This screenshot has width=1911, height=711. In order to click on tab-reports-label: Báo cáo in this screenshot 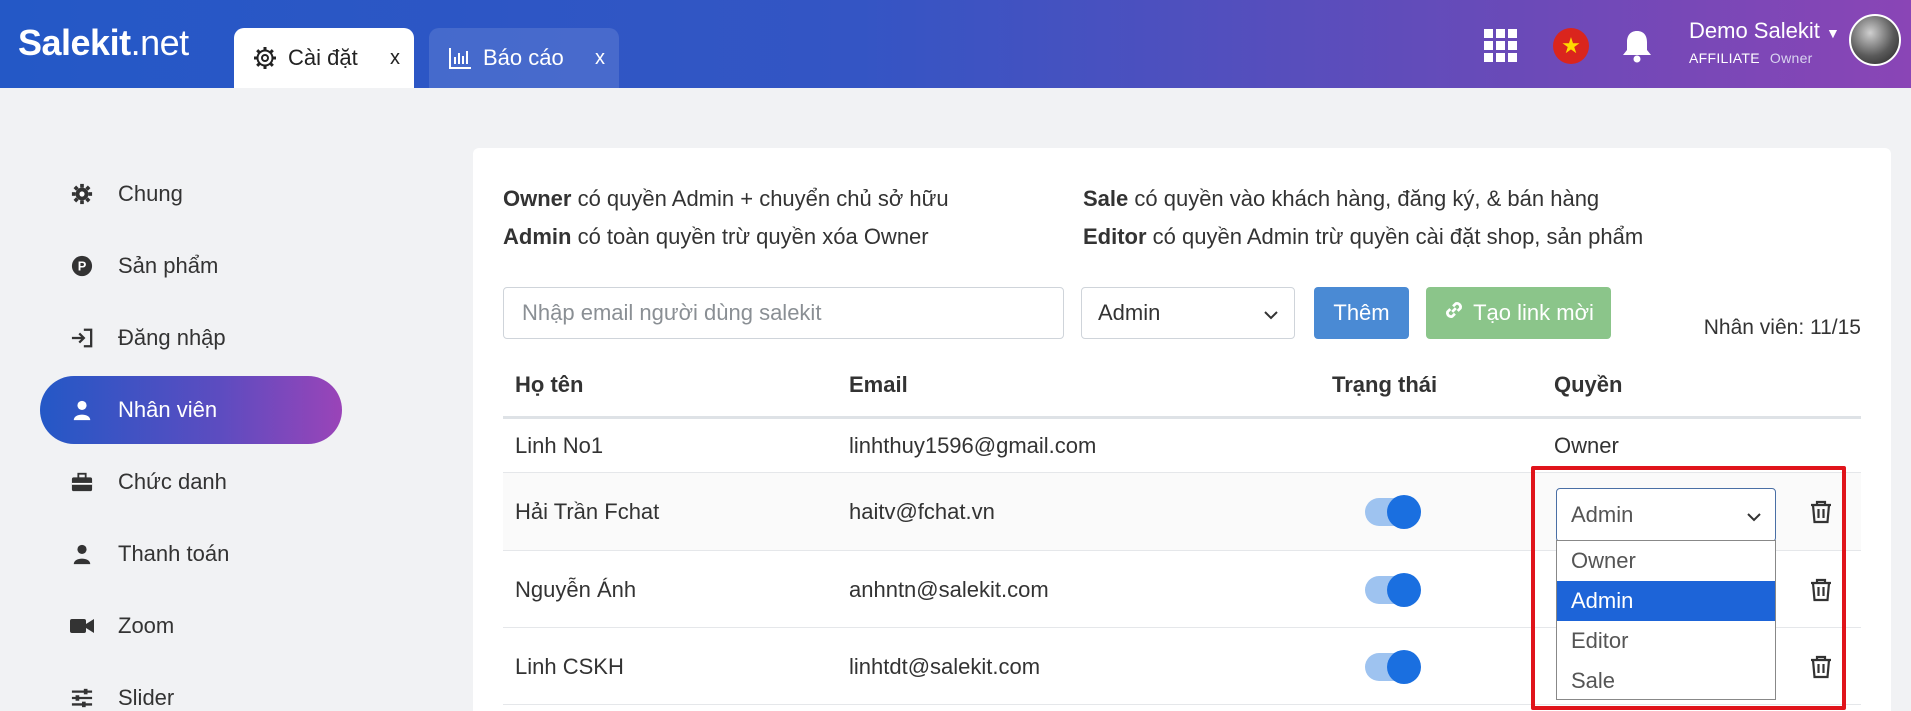, I will do `click(523, 57)`.